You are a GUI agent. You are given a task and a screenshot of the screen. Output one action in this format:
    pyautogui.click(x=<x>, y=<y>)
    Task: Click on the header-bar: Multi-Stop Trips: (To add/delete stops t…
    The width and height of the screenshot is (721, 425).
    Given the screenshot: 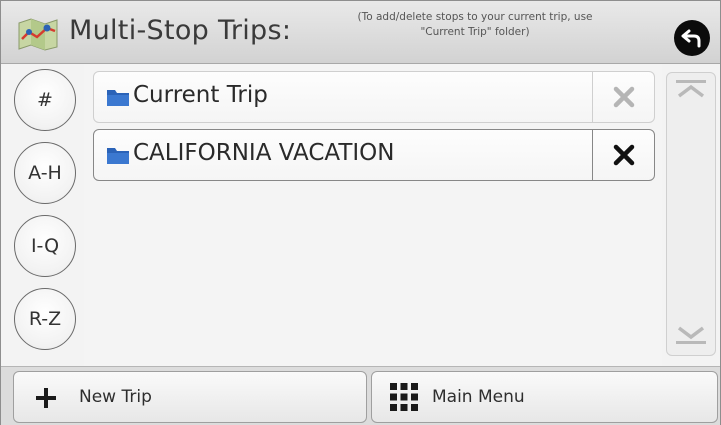 What is the action you would take?
    pyautogui.click(x=360, y=32)
    